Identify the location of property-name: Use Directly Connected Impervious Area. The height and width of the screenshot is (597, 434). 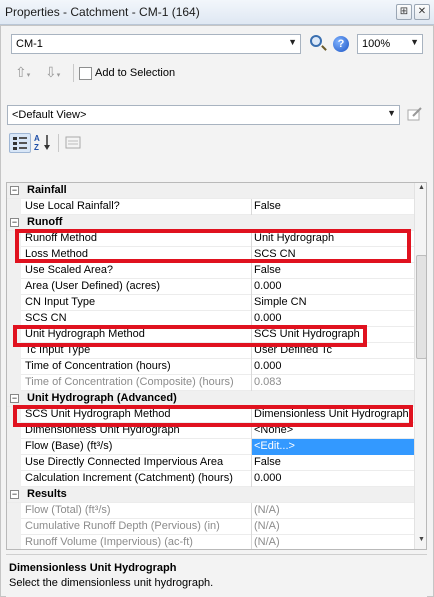
(124, 462).